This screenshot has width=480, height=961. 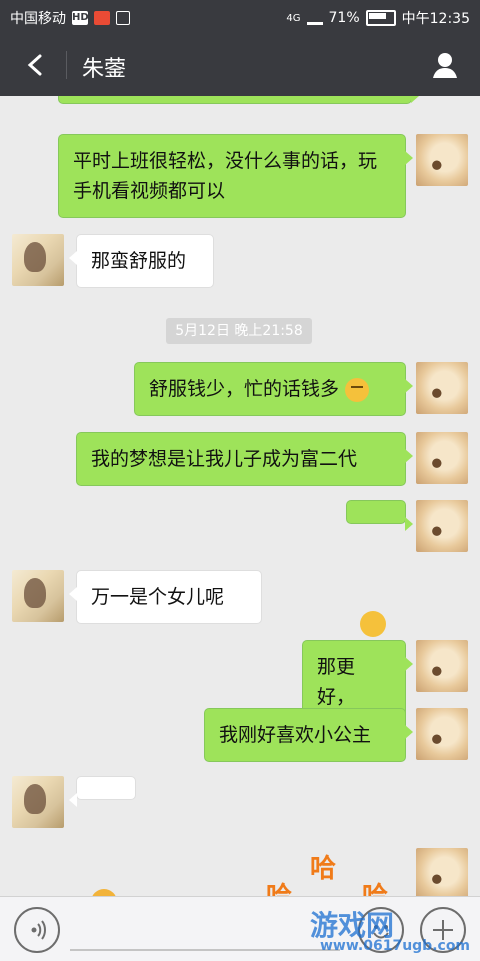 I want to click on video-app-icon, so click(x=102, y=18).